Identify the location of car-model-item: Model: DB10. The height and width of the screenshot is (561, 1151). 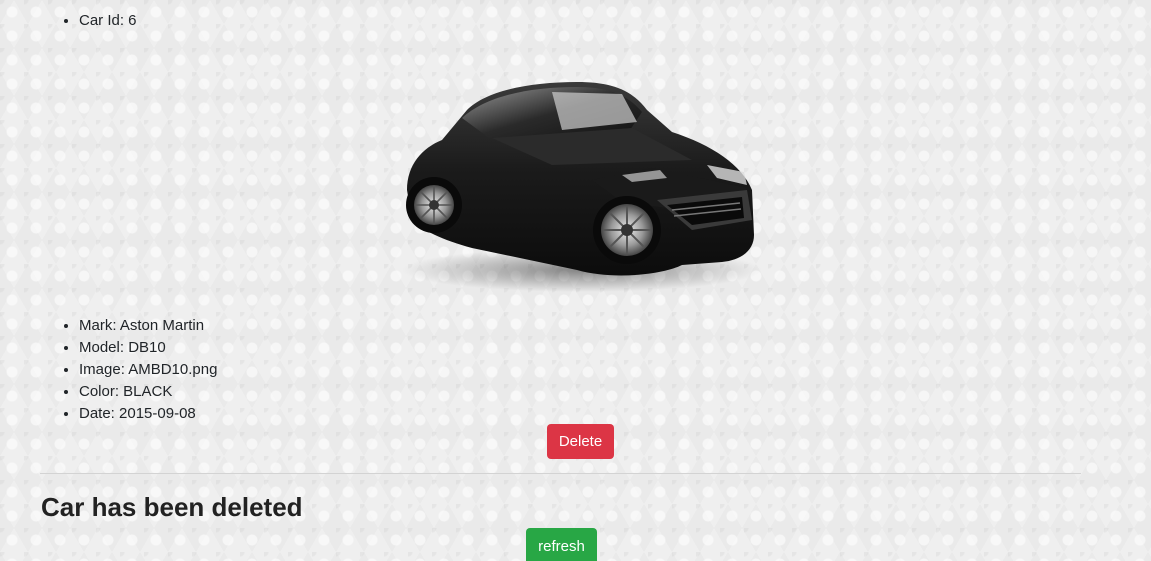
(148, 348).